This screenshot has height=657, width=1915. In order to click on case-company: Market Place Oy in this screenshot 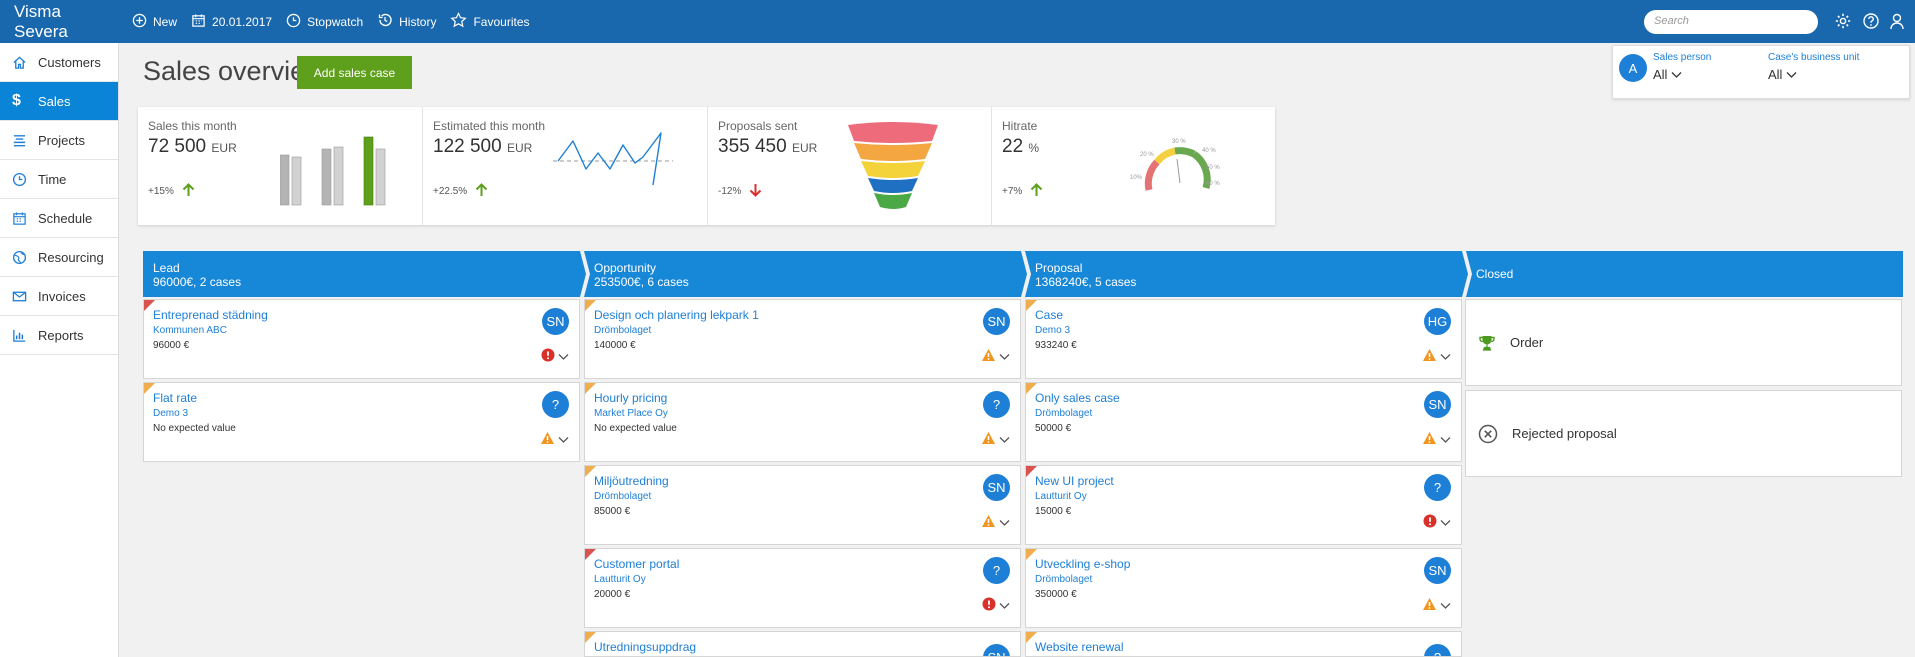, I will do `click(631, 413)`.